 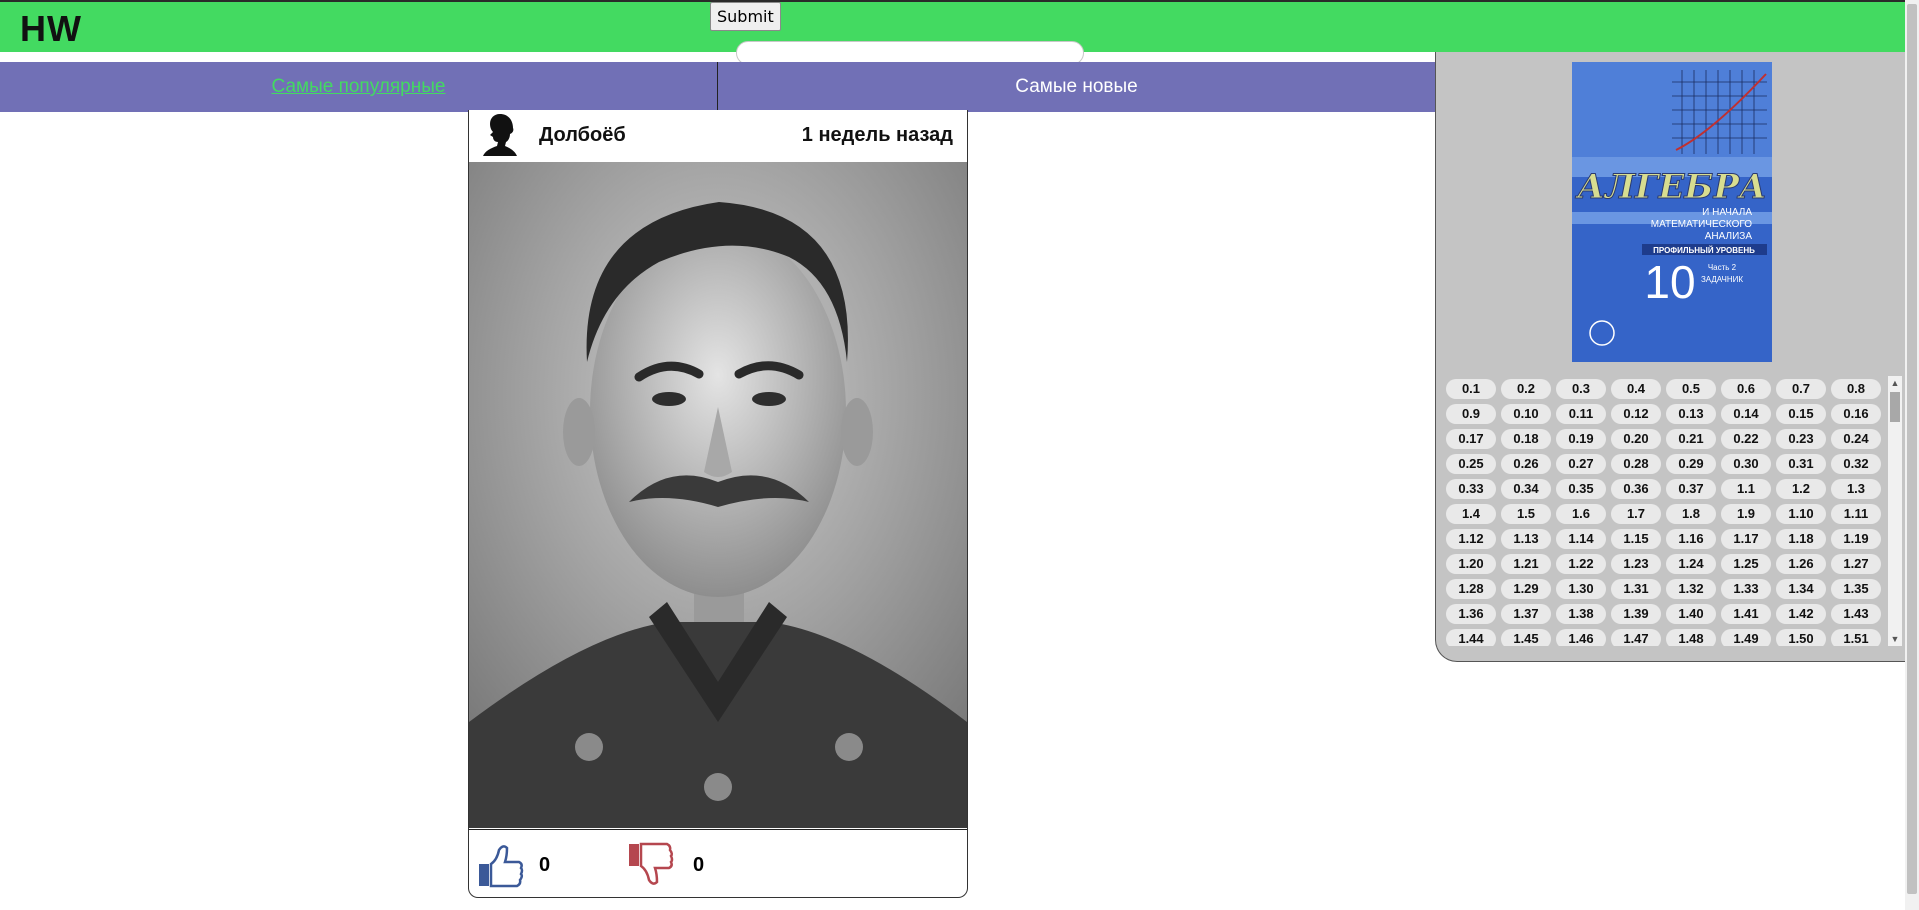 I want to click on scroll-down-icon: ▼, so click(x=1895, y=639).